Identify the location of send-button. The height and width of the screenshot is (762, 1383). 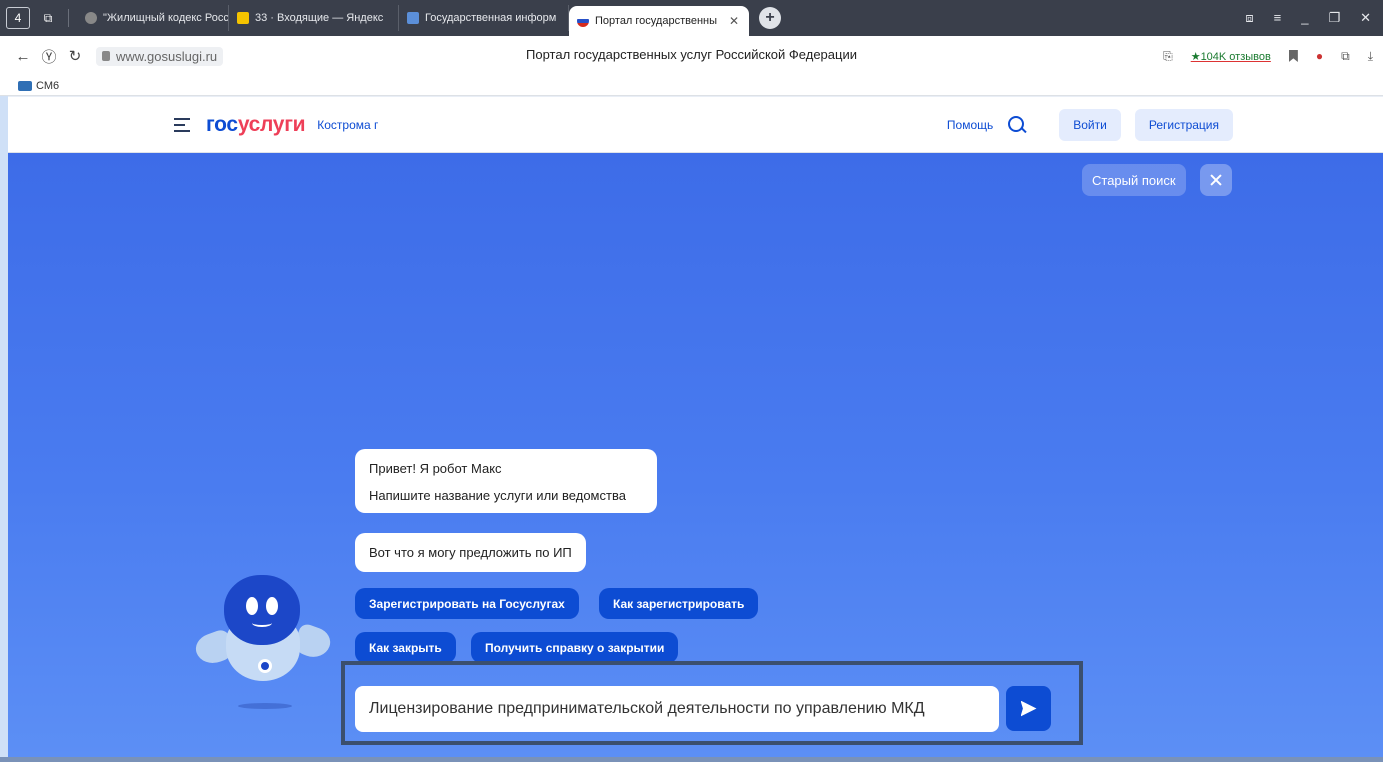
(1028, 708).